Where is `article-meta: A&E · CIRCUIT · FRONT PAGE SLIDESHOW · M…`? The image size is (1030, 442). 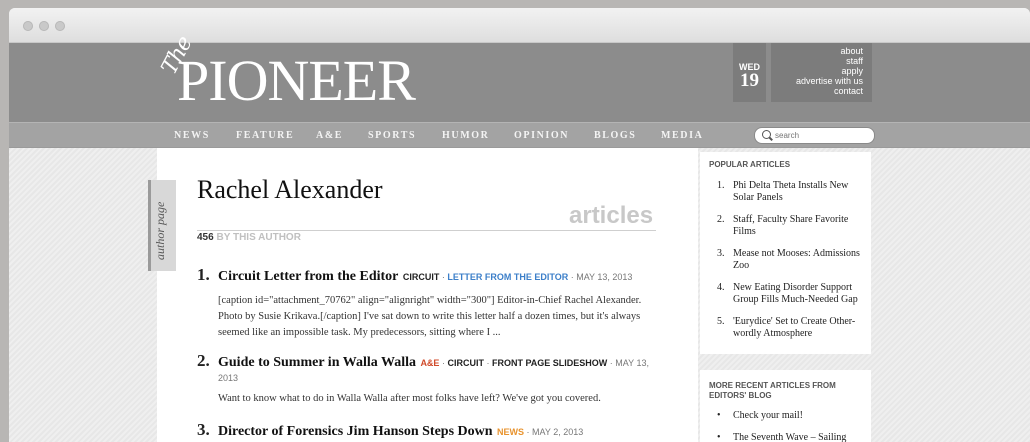 article-meta: A&E · CIRCUIT · FRONT PAGE SLIDESHOW · M… is located at coordinates (534, 363).